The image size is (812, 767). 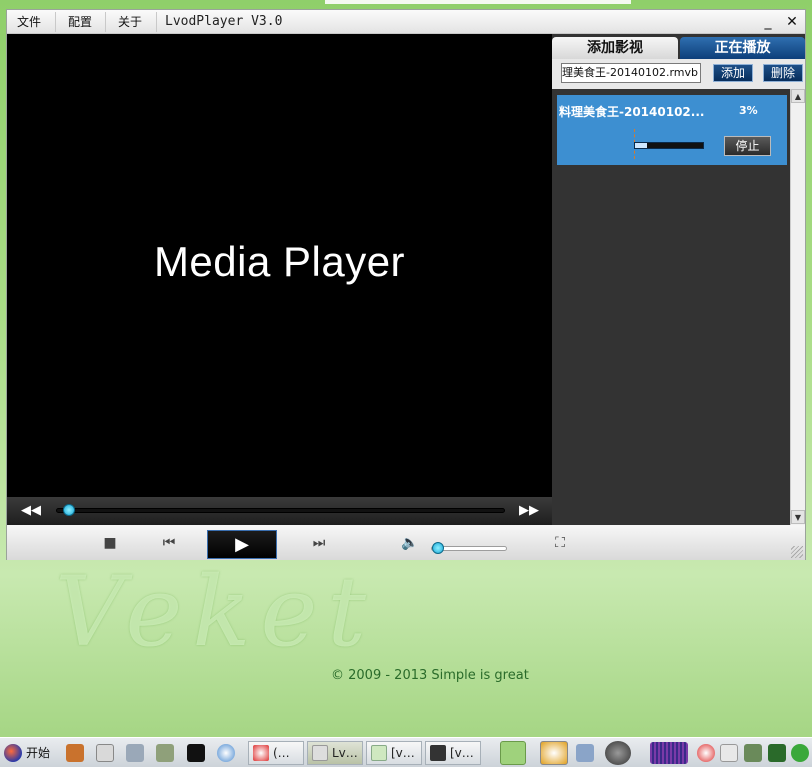 I want to click on menu-config: 配置, so click(x=80, y=22).